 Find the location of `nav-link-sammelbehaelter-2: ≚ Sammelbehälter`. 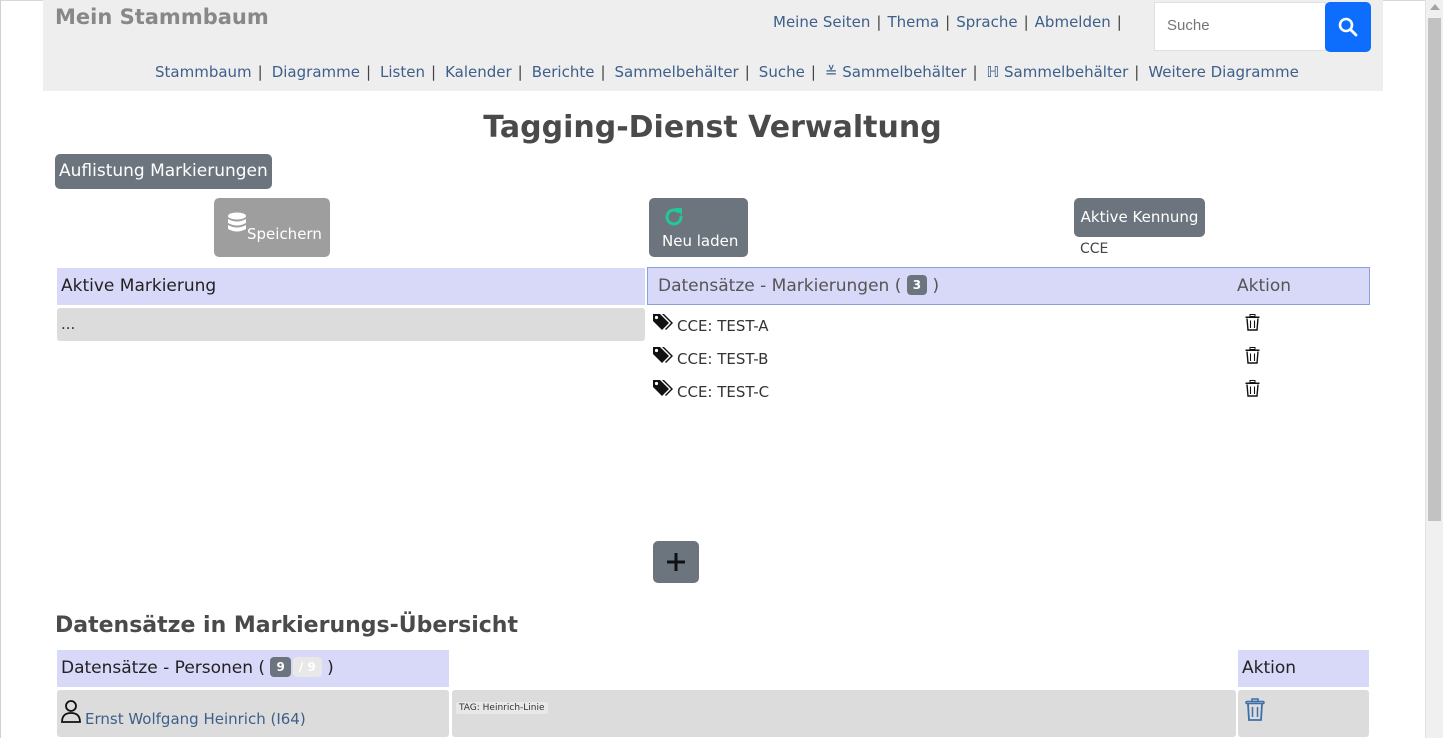

nav-link-sammelbehaelter-2: ≚ Sammelbehälter is located at coordinates (896, 72).